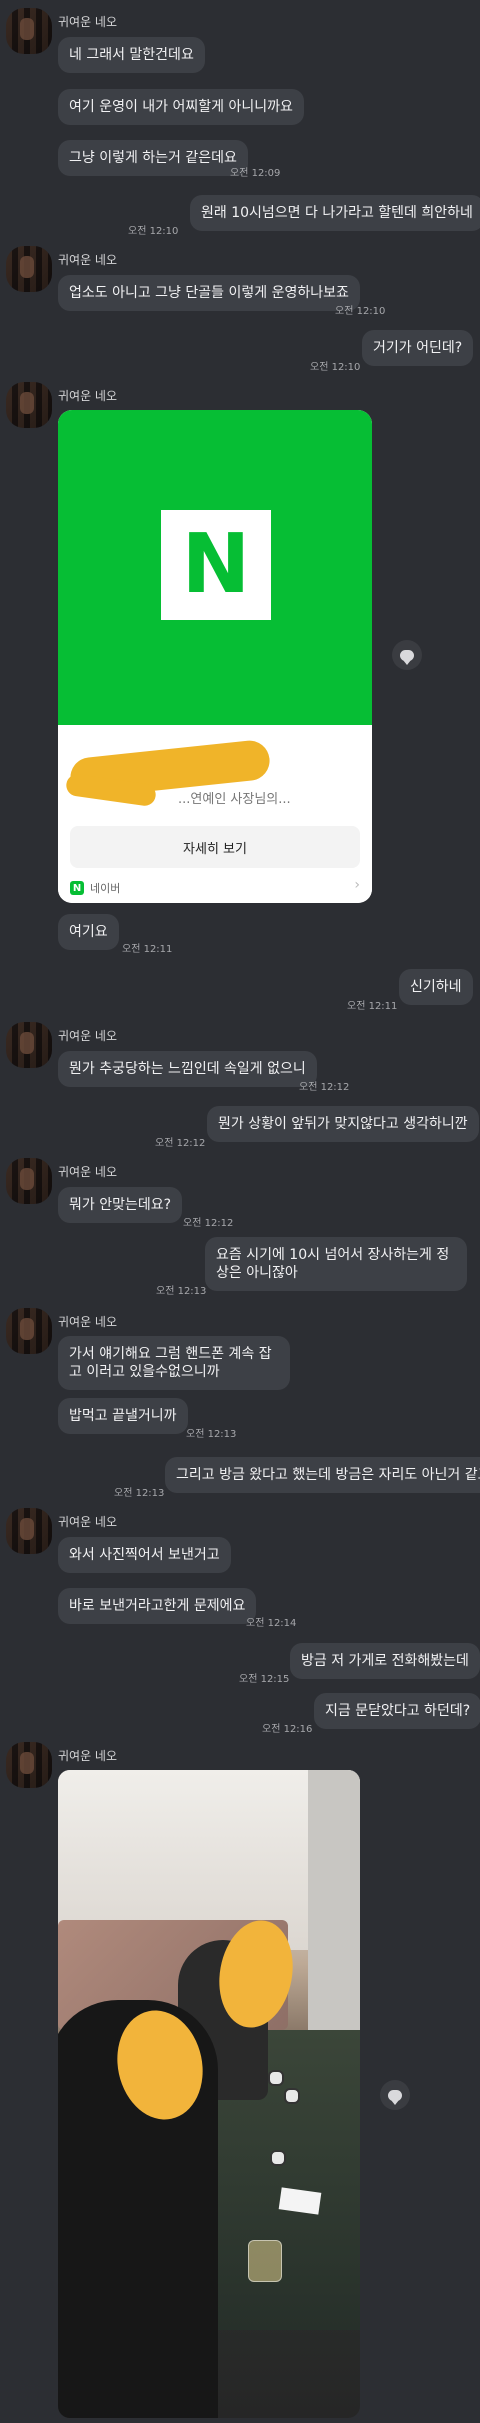  Describe the element at coordinates (418, 348) in the screenshot. I see `my-message-bubble: 거기가 어딘데?` at that location.